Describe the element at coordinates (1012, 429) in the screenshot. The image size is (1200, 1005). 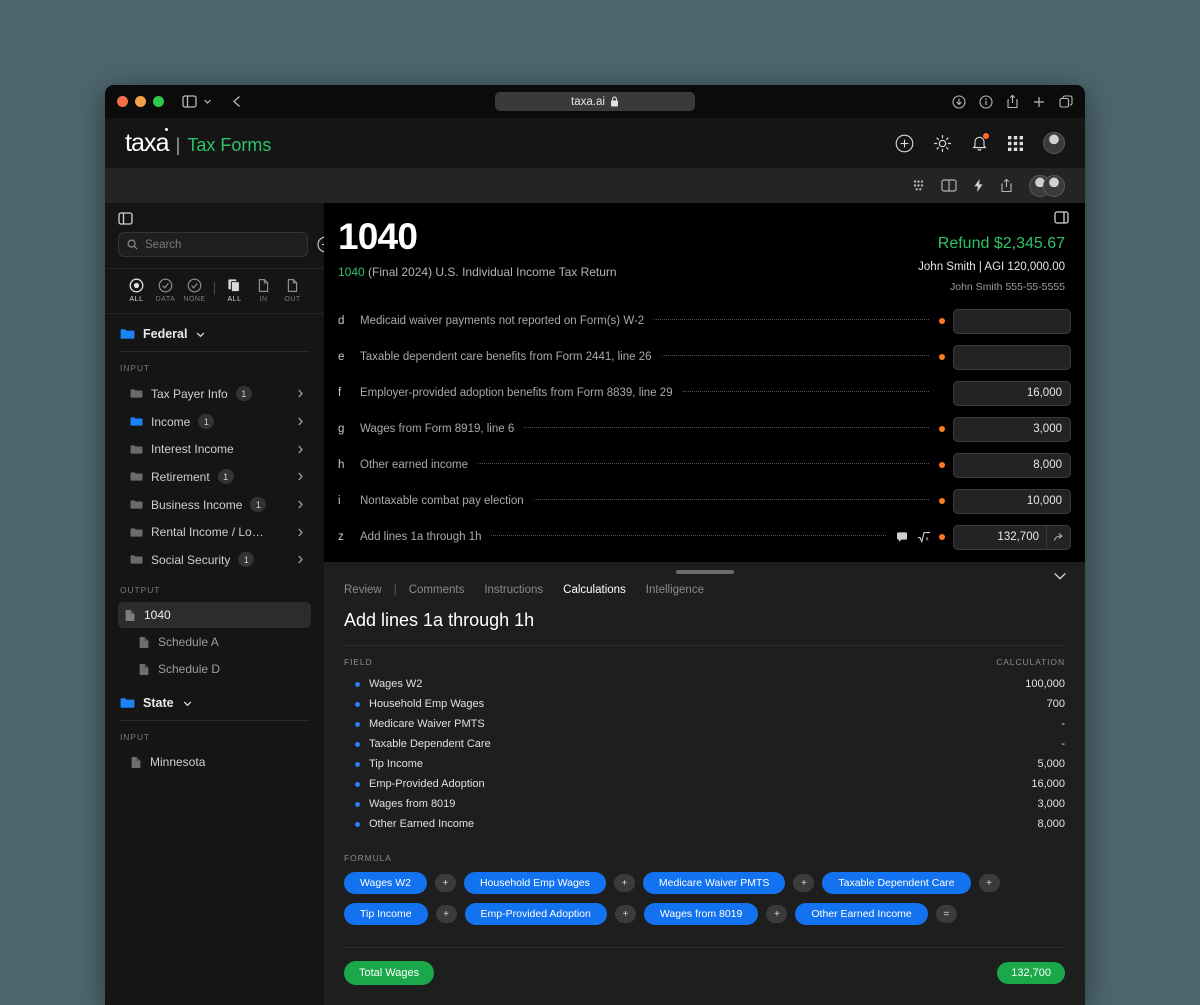
I see `row-input: 3,000` at that location.